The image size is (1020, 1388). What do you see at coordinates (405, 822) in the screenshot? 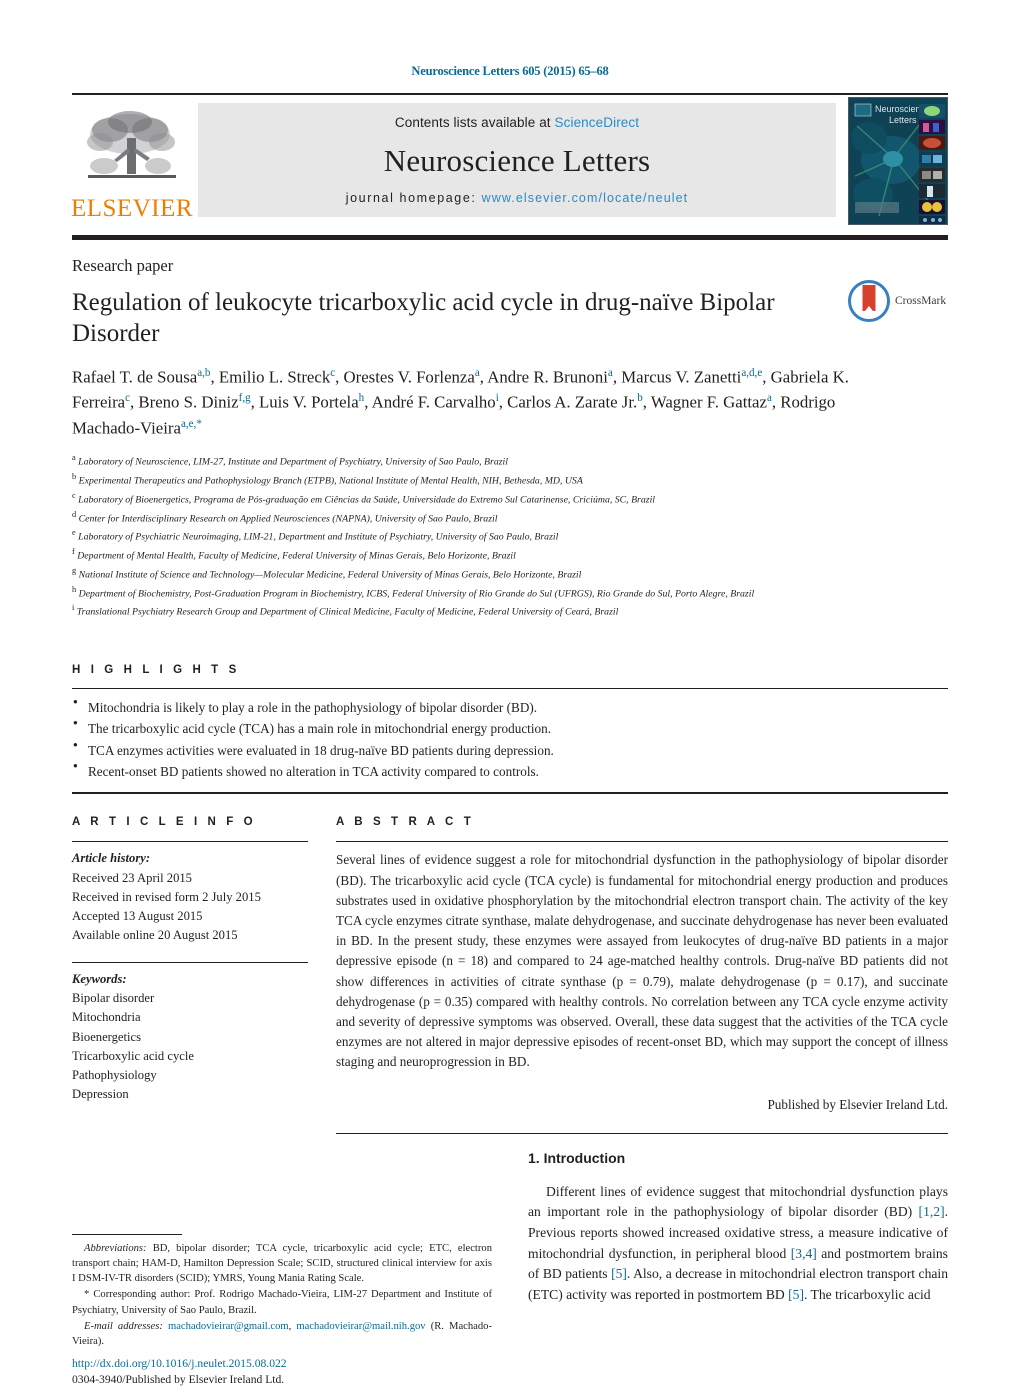
I see `abstract-heading: A B S T R A C T` at bounding box center [405, 822].